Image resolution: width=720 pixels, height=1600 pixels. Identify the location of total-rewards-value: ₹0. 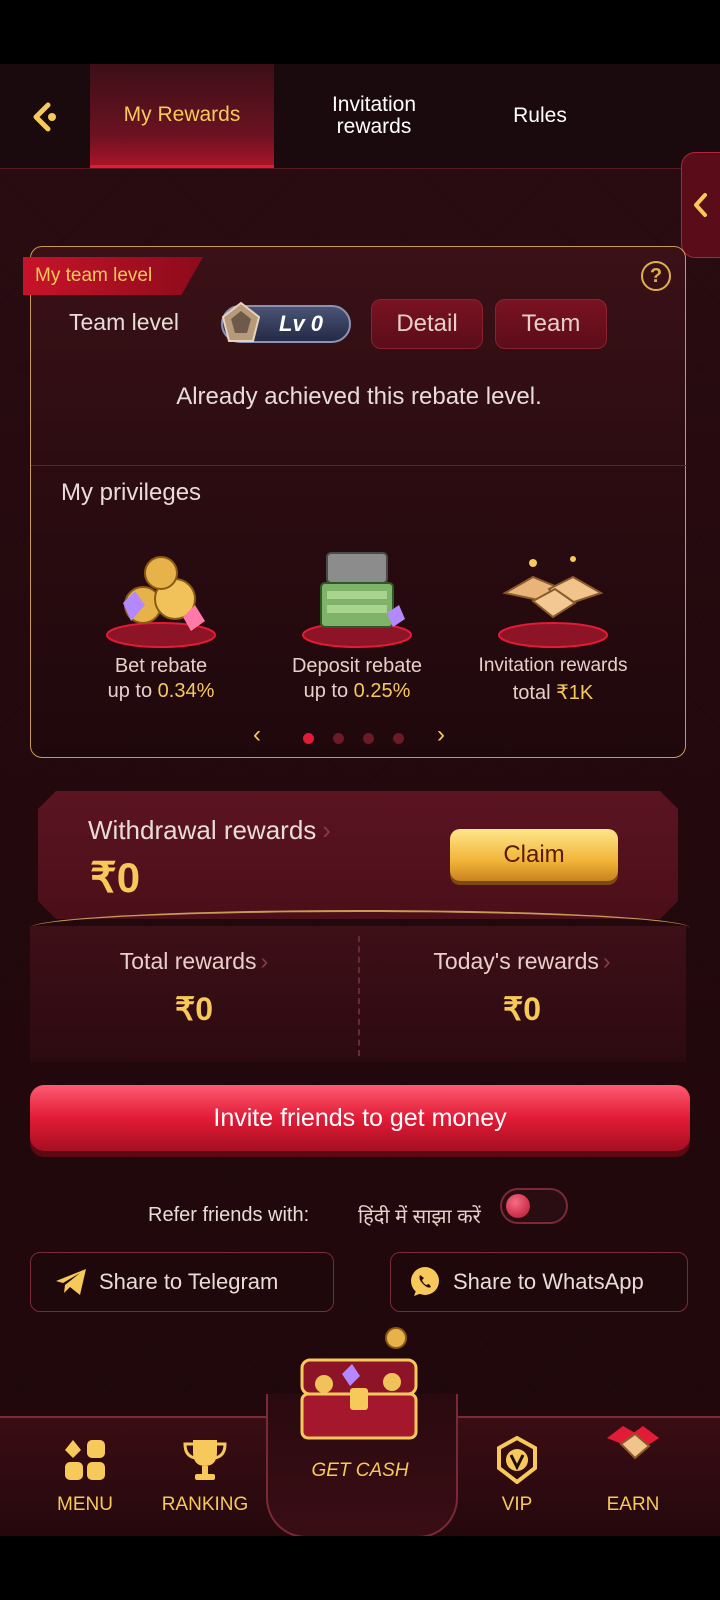
(194, 1009).